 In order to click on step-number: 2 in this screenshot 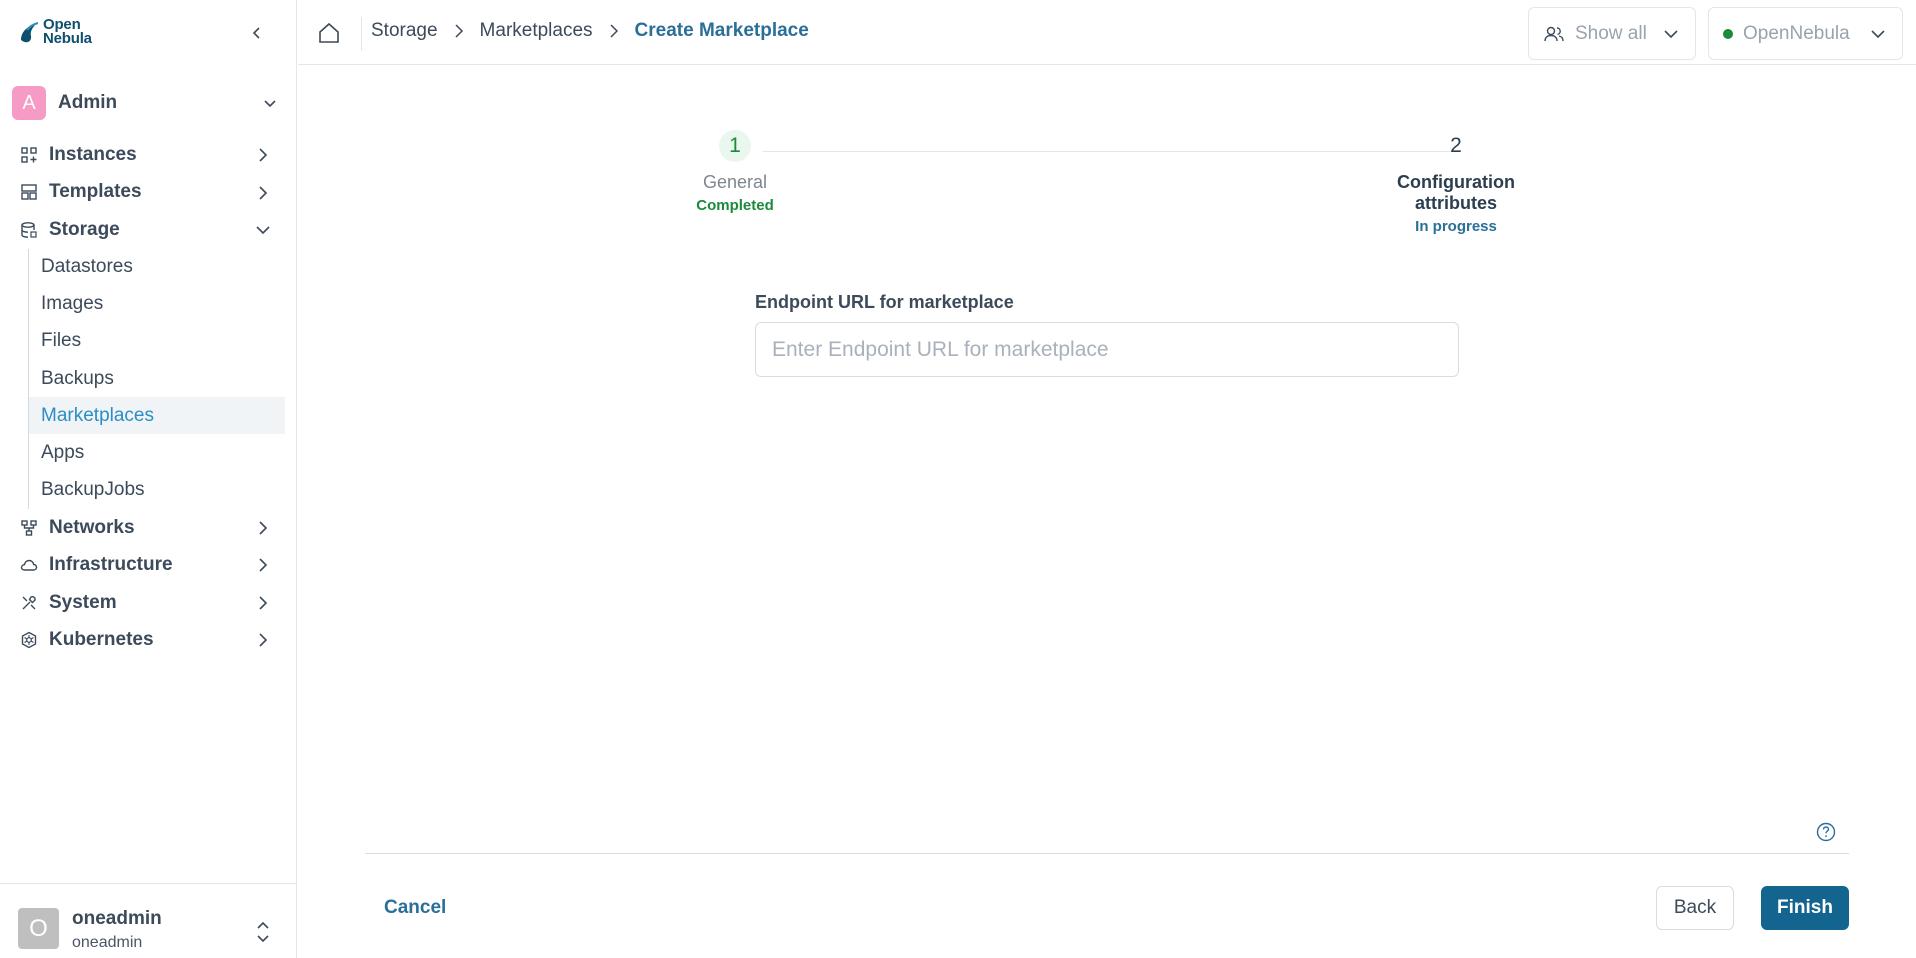, I will do `click(1456, 145)`.